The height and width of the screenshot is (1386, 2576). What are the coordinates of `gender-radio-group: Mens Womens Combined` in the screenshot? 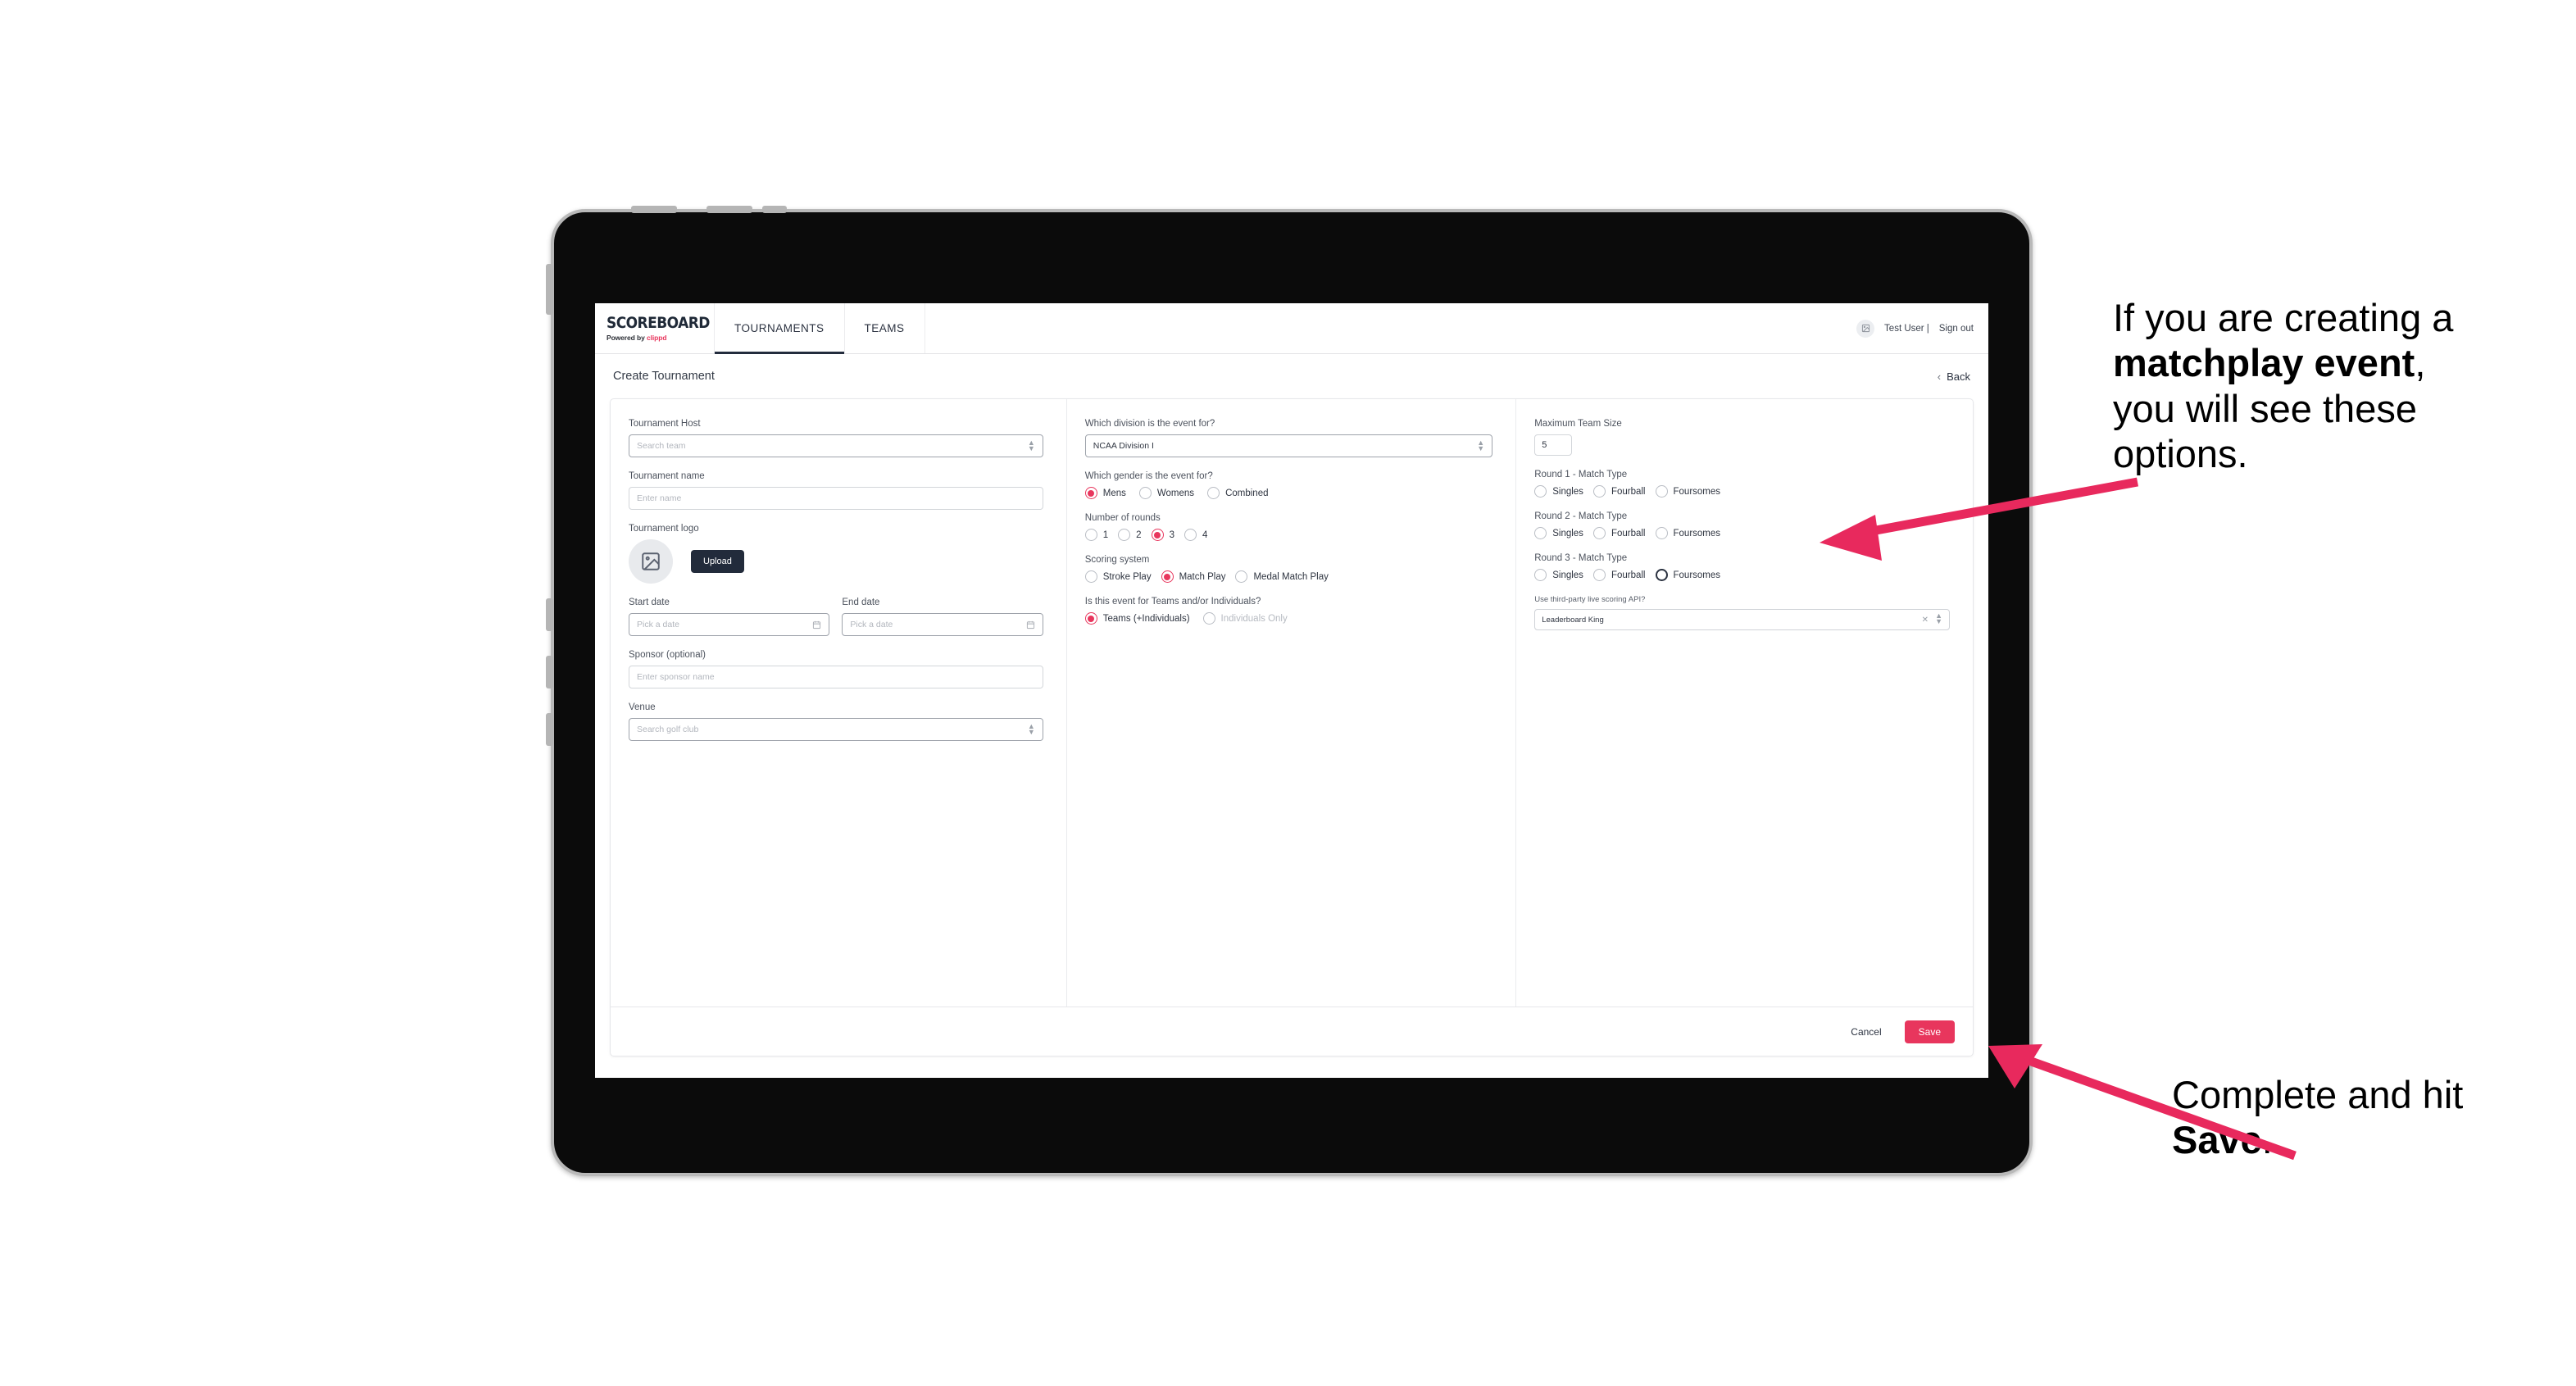 It's located at (1288, 493).